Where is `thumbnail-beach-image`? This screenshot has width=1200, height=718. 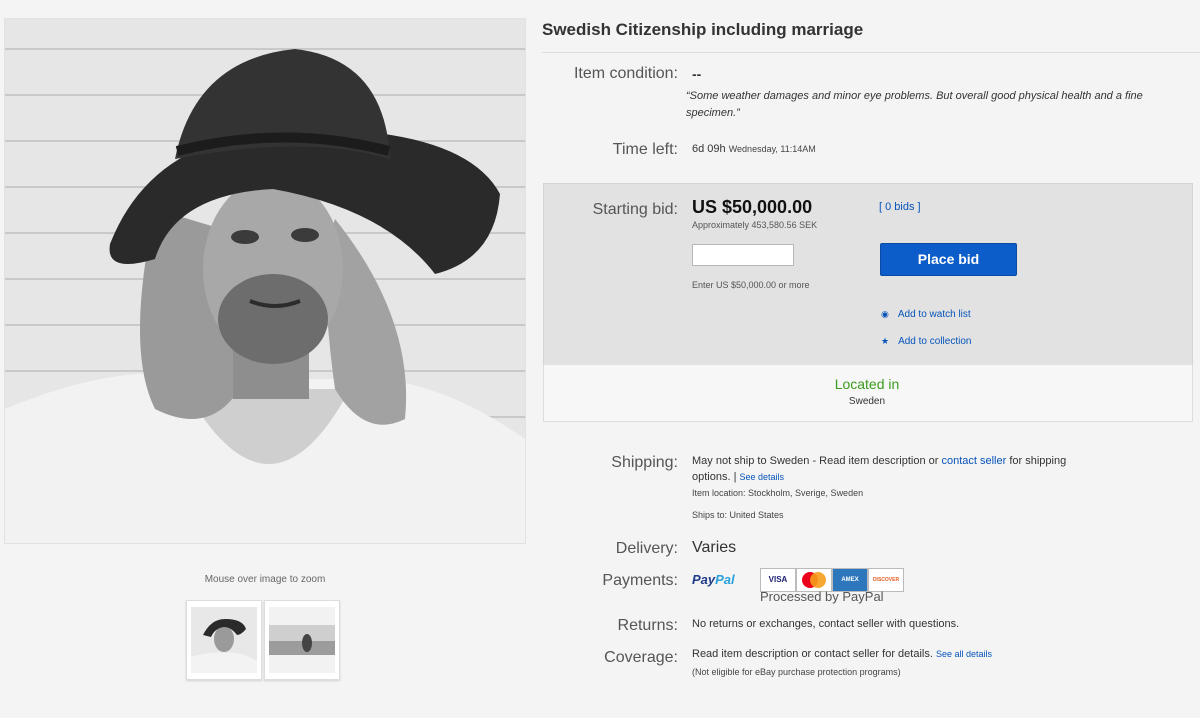 thumbnail-beach-image is located at coordinates (302, 640).